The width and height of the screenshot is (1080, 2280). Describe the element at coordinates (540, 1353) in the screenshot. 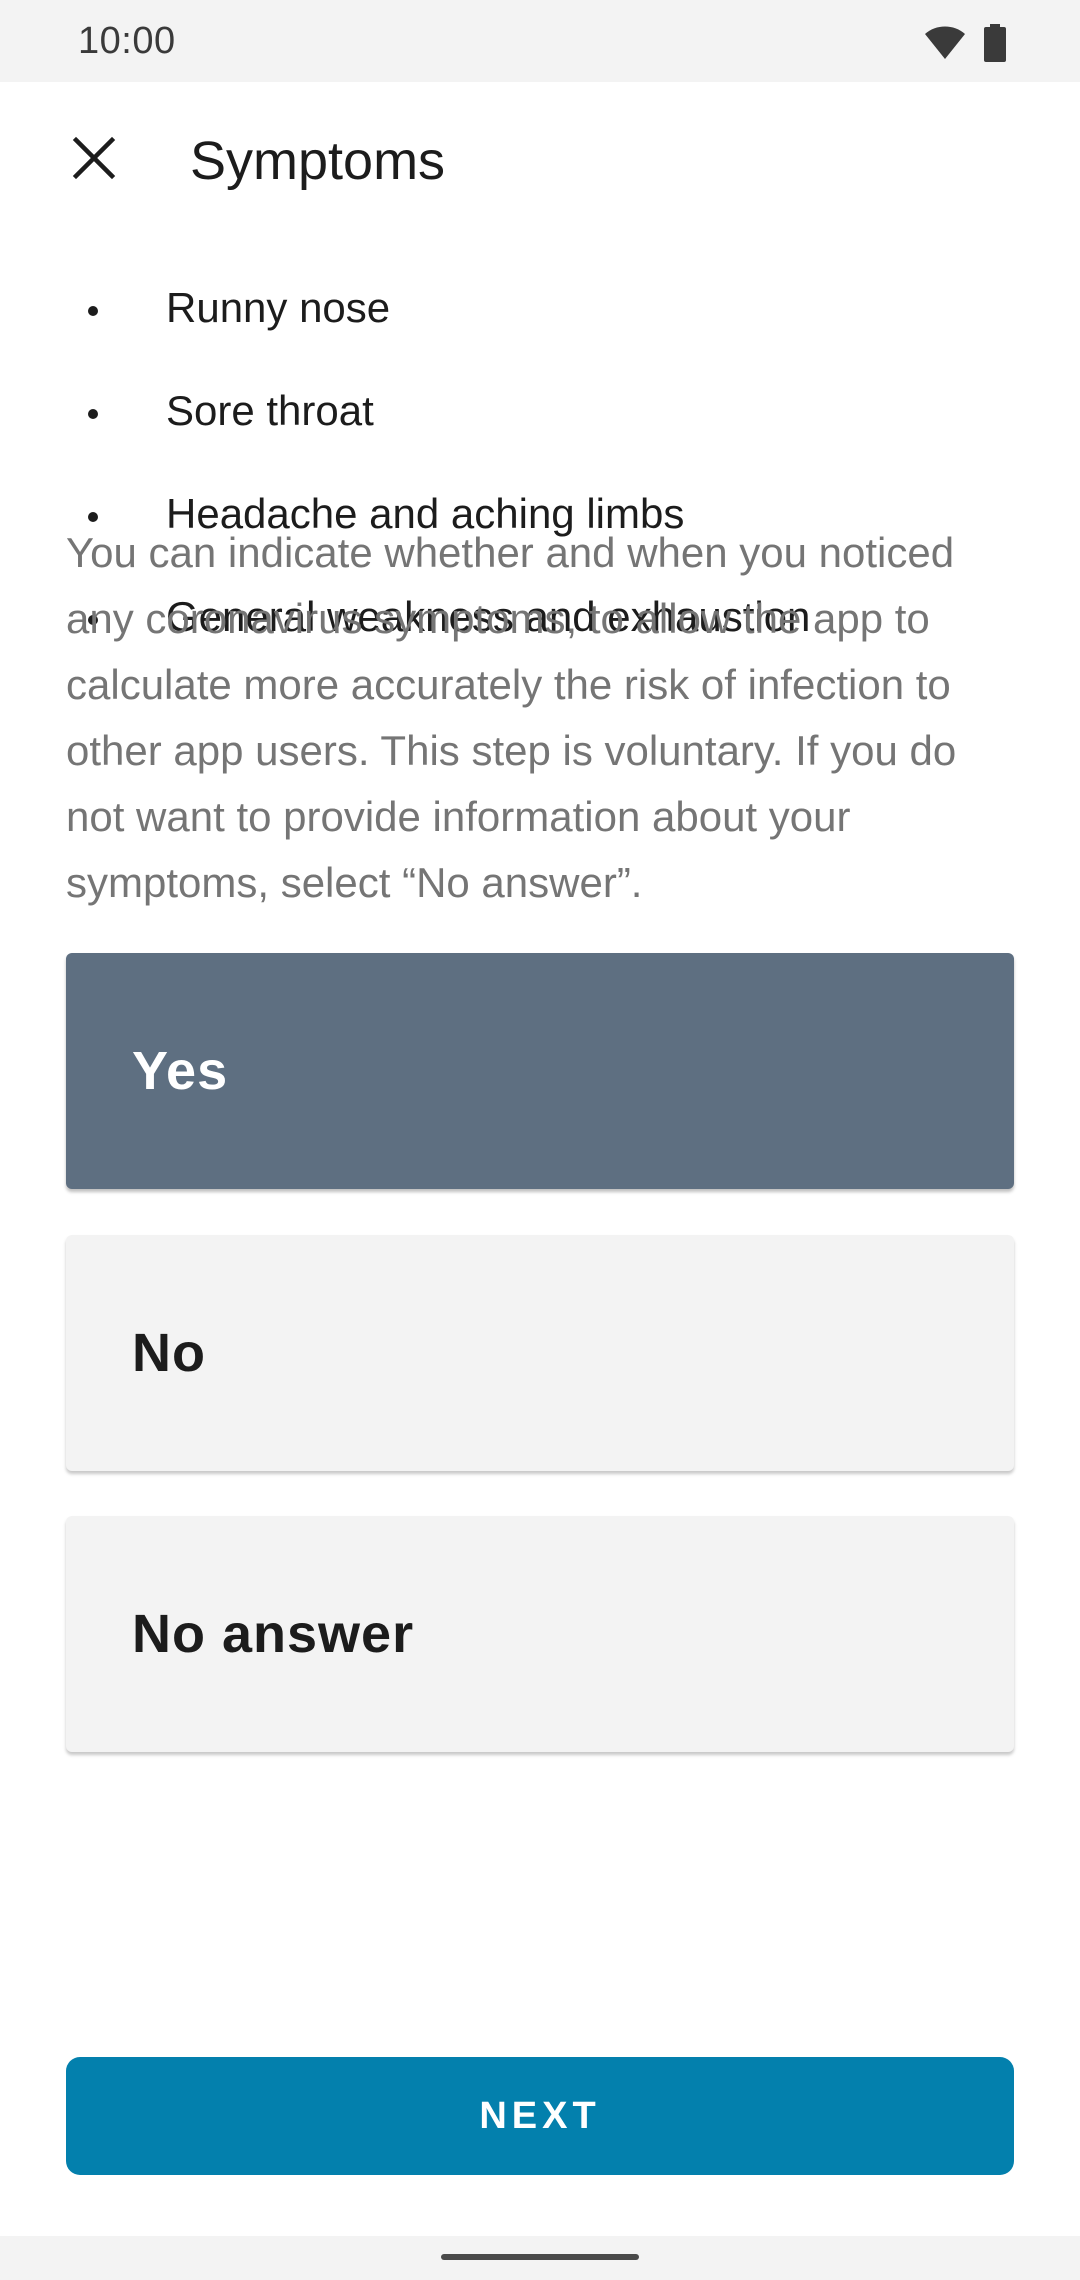

I see `option-no: No` at that location.